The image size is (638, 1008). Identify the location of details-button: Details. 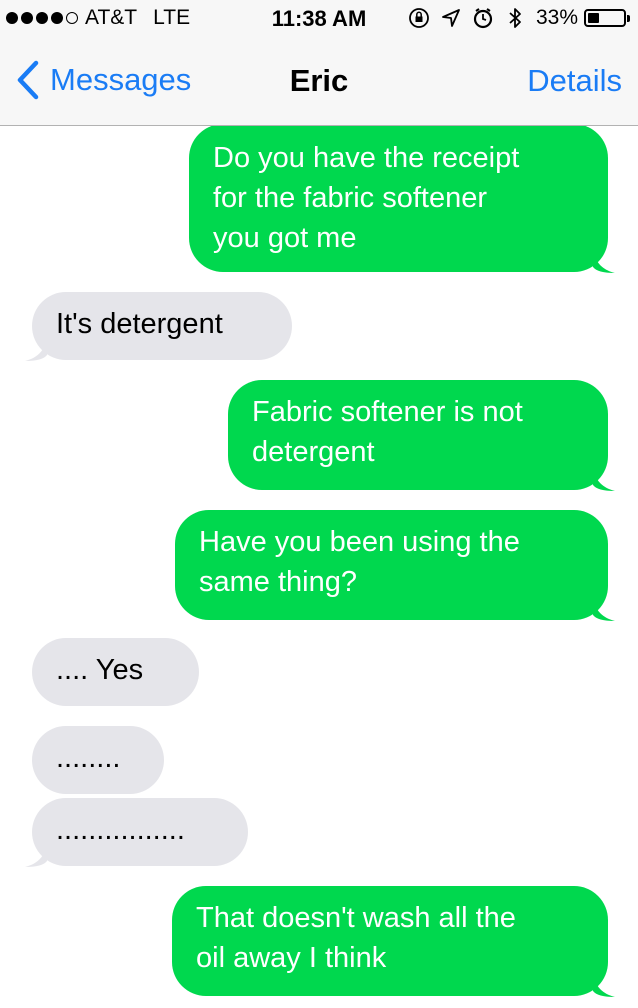
(574, 81).